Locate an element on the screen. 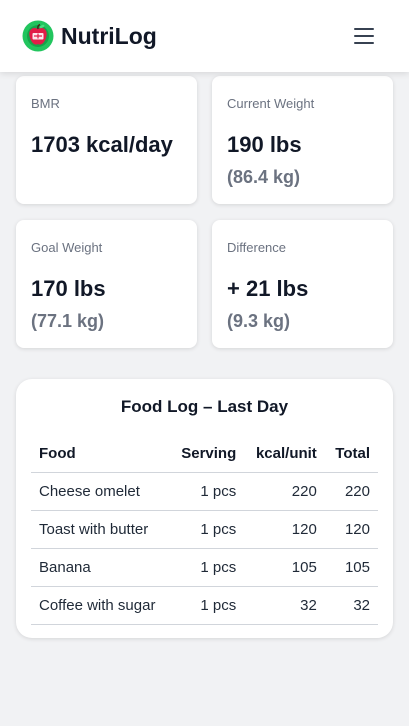 This screenshot has width=409, height=726. bmr-value: 1703 kcal/day is located at coordinates (102, 144).